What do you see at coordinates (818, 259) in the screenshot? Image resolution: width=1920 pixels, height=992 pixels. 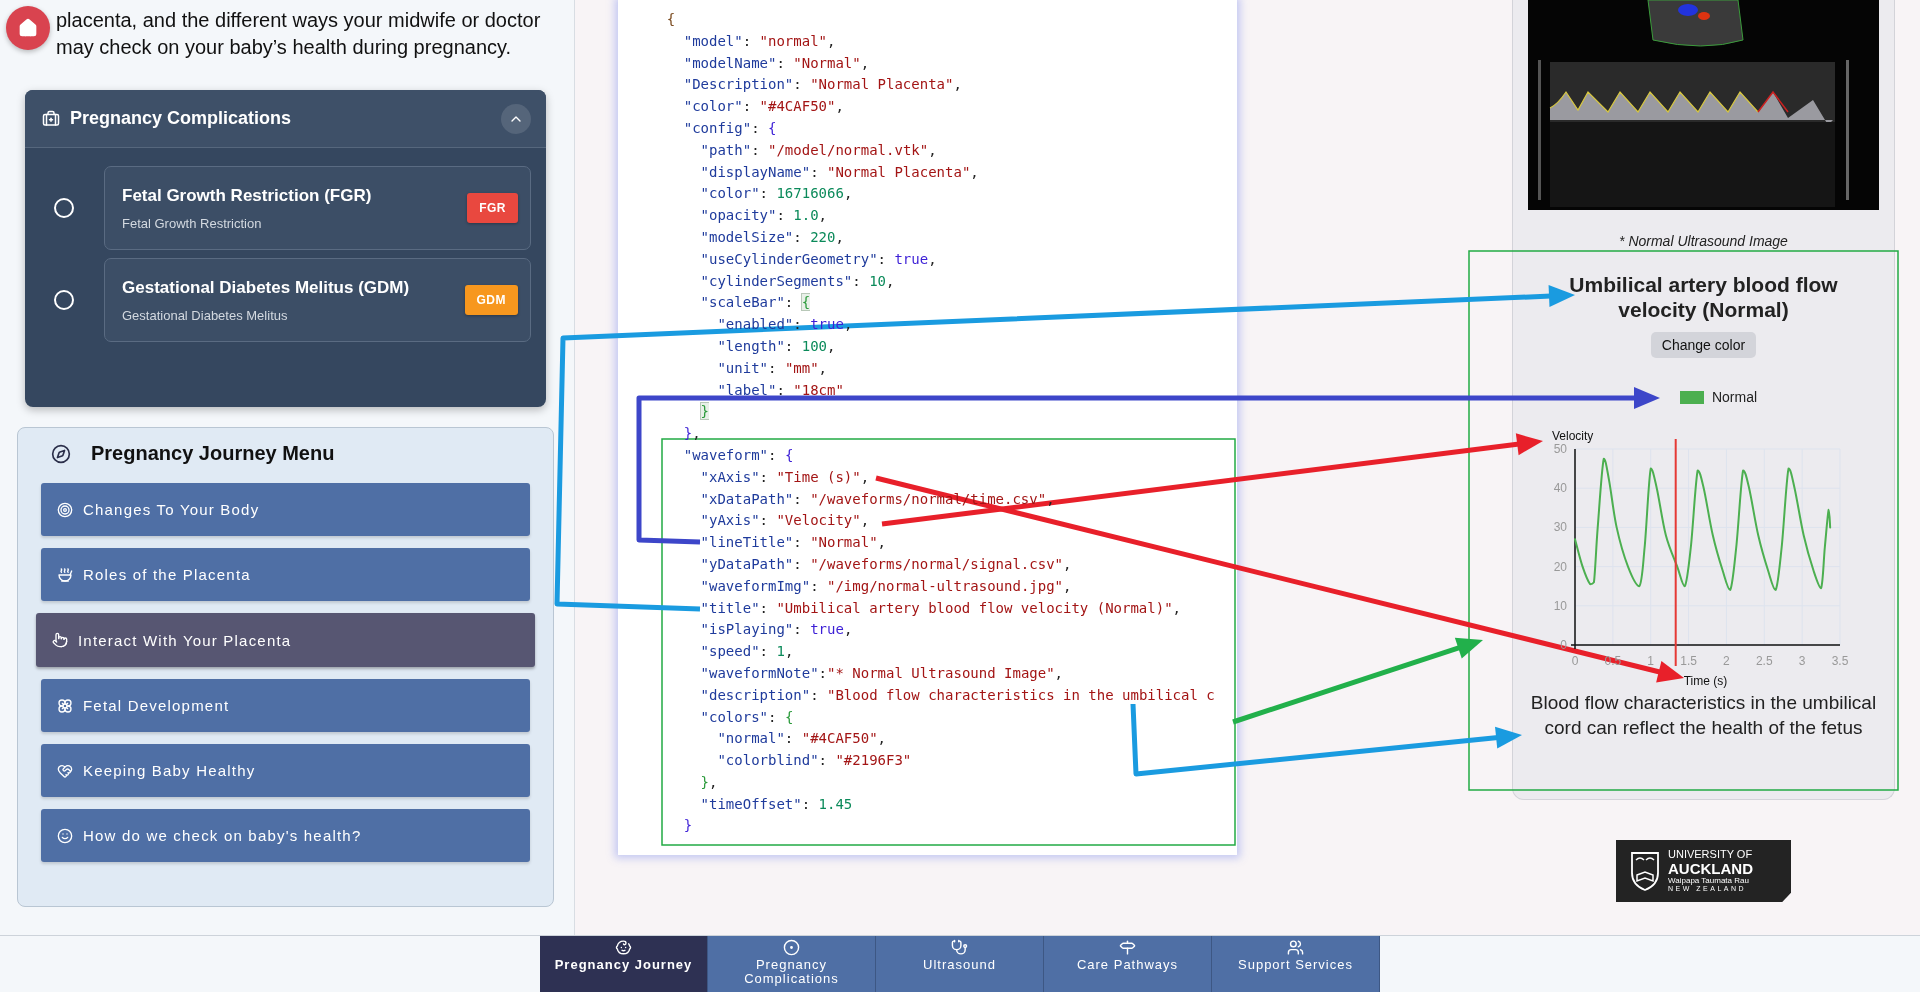 I see `code-line: "useCylinderGeometry": true,` at bounding box center [818, 259].